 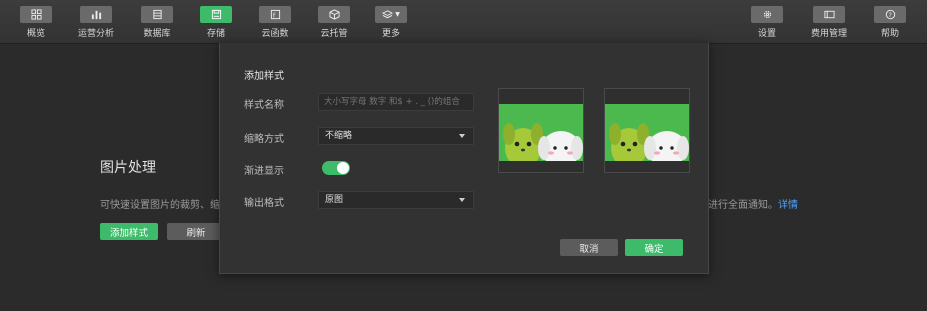 What do you see at coordinates (391, 14) in the screenshot?
I see `layers-icon: ▼` at bounding box center [391, 14].